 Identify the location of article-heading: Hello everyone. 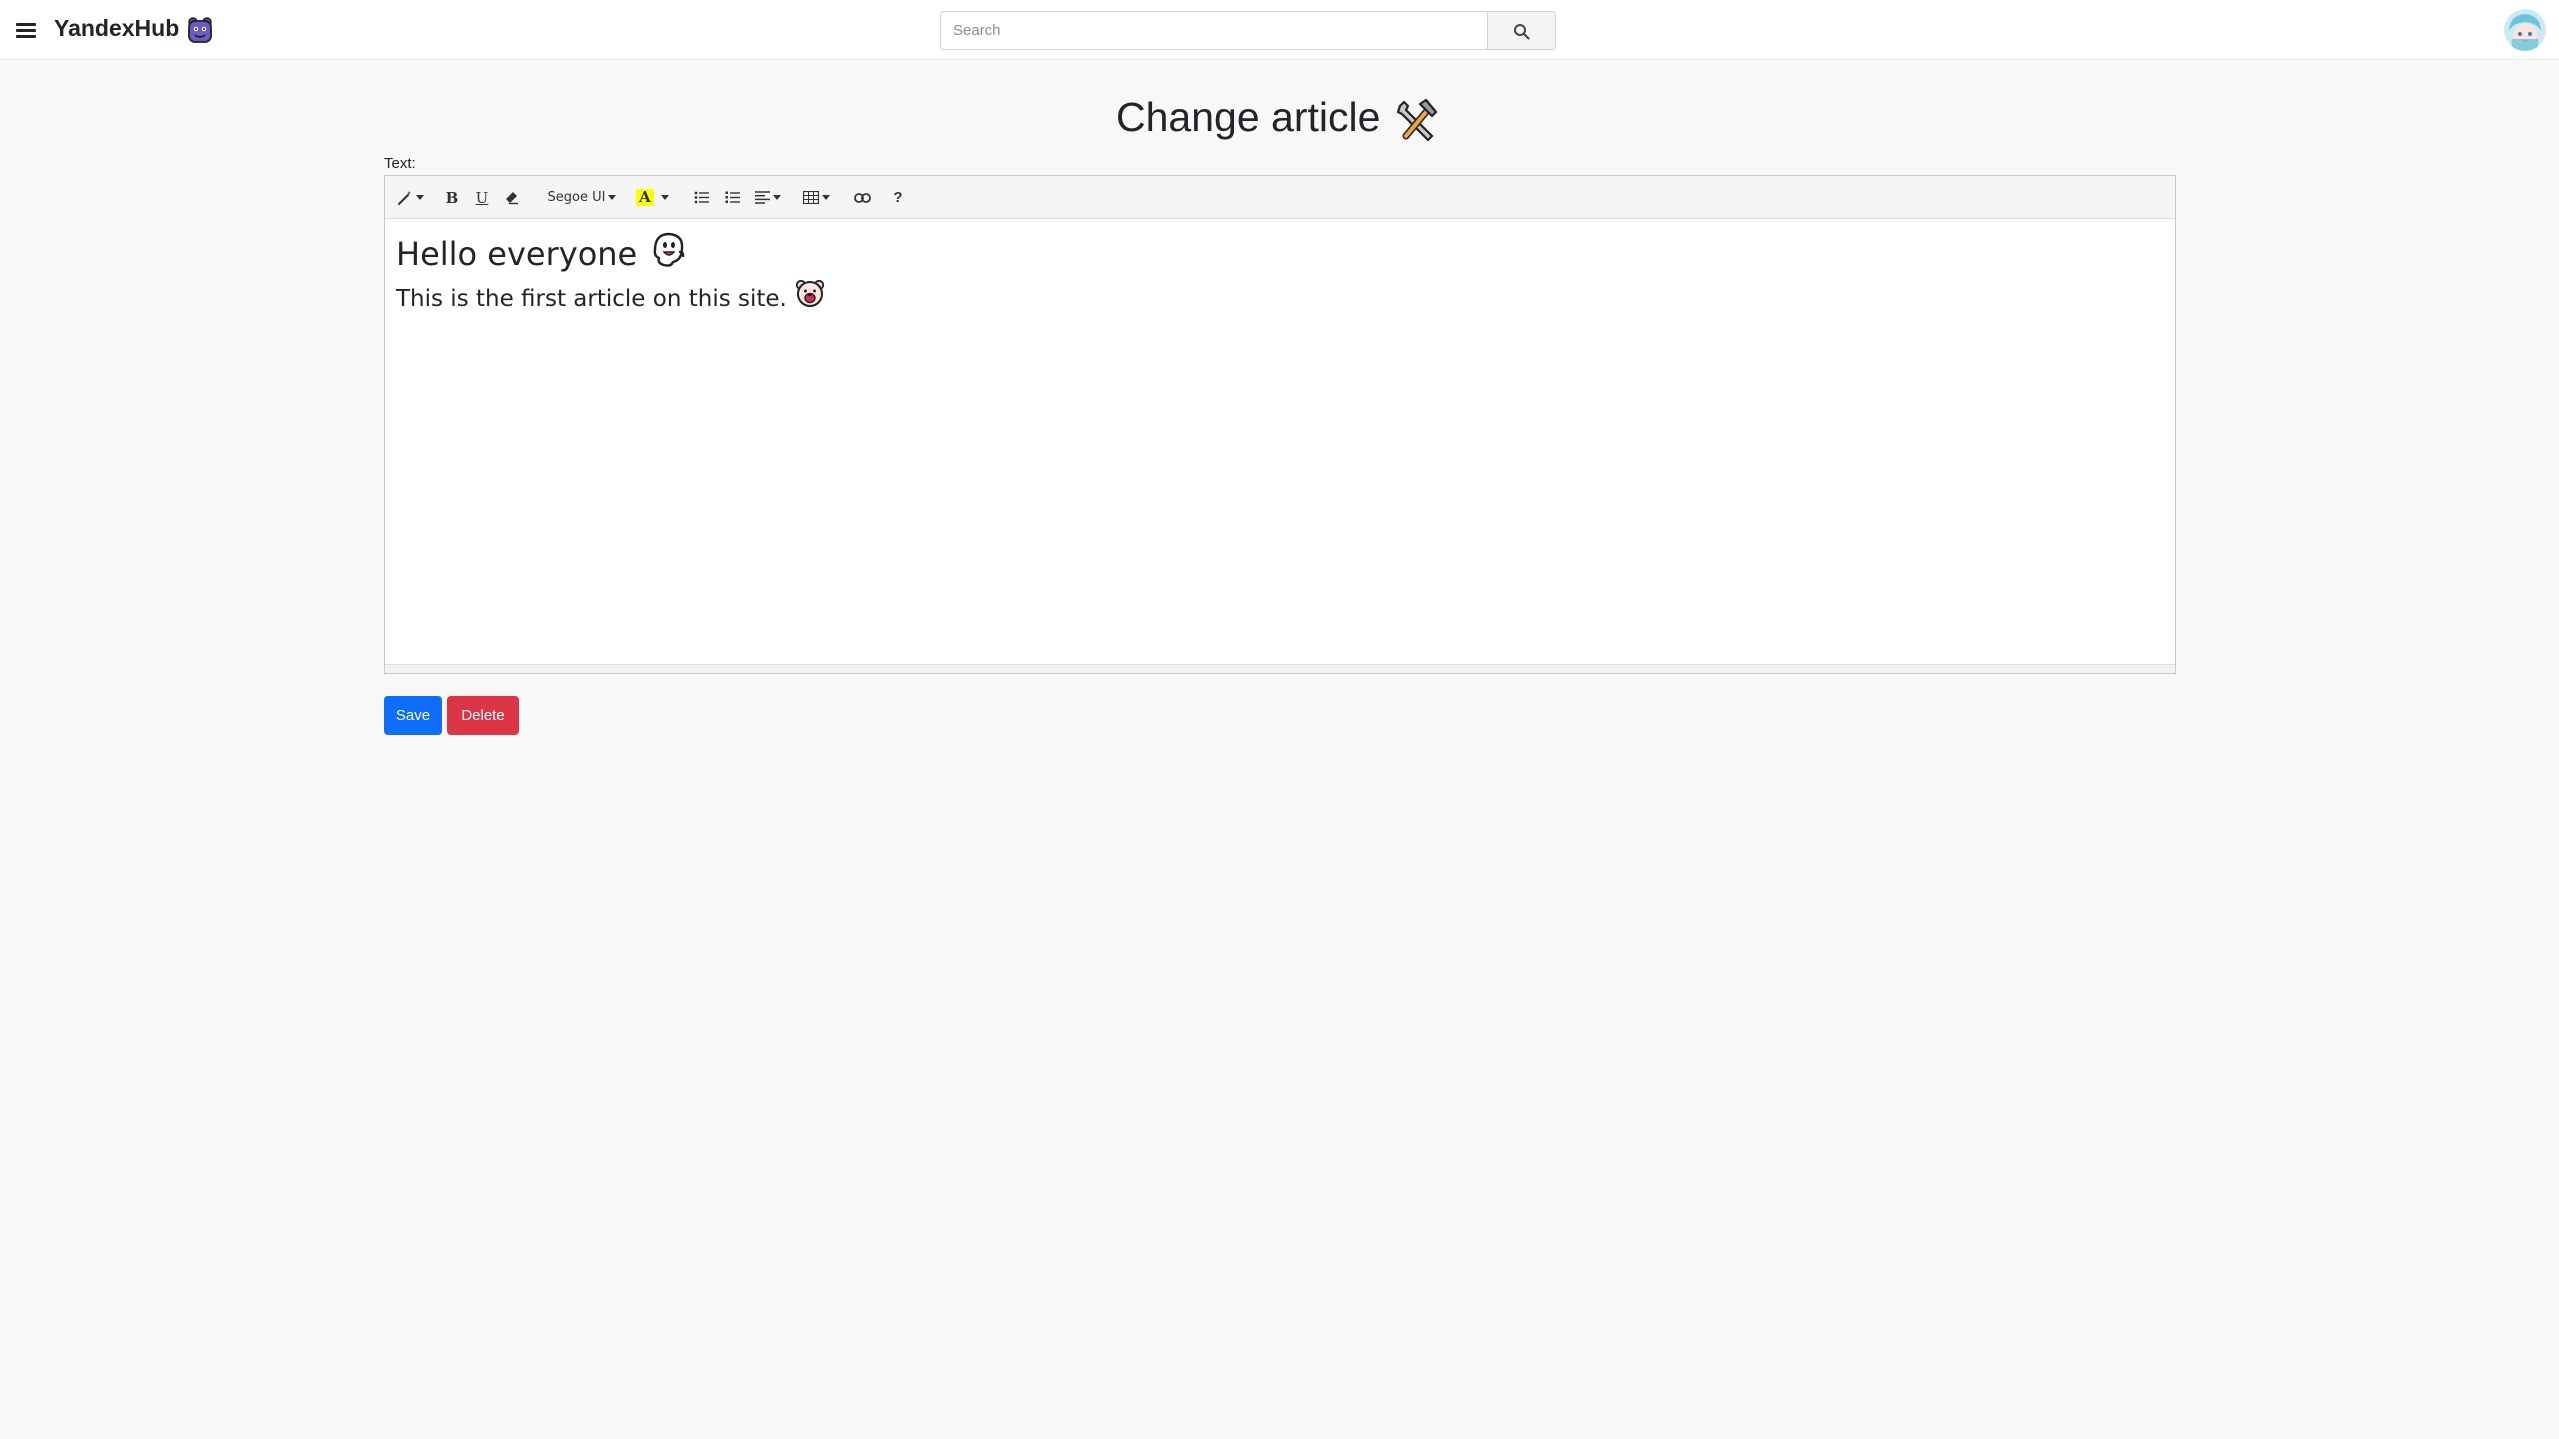
(1280, 254).